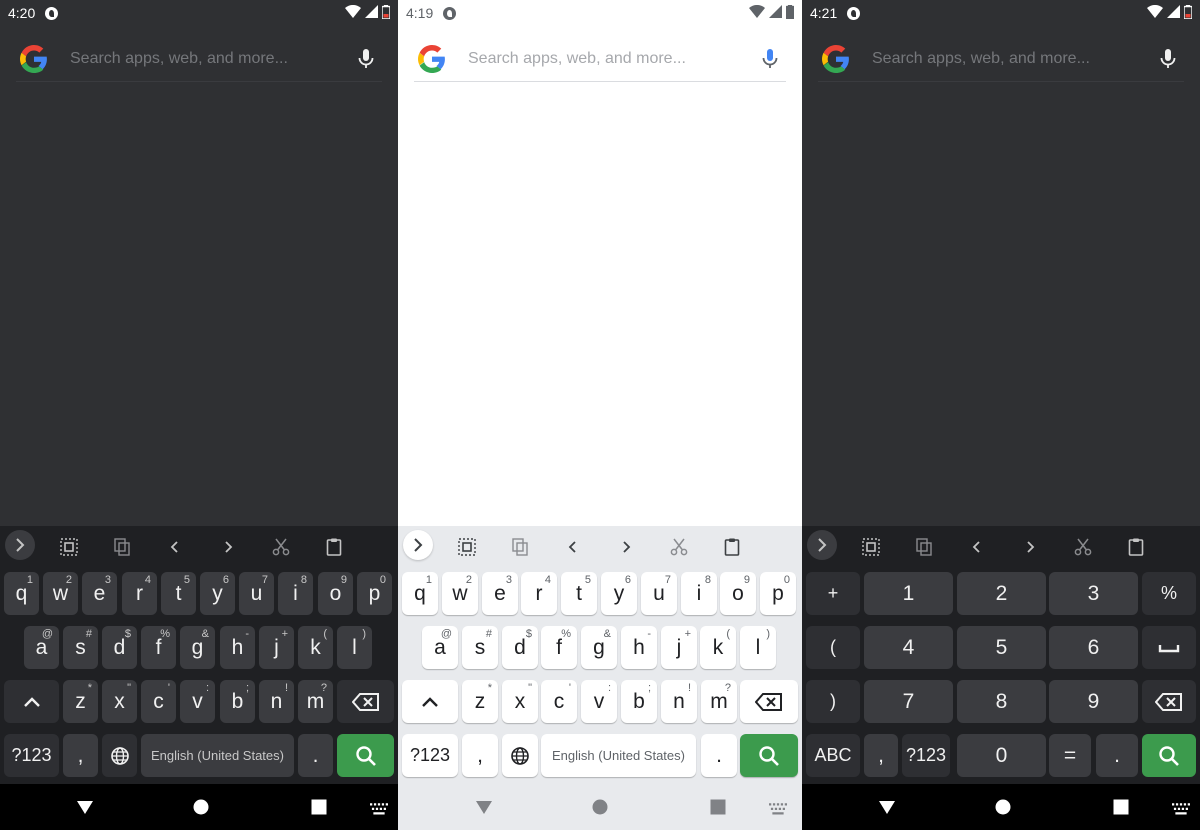  Describe the element at coordinates (1070, 755) in the screenshot. I see `equals-key: =` at that location.